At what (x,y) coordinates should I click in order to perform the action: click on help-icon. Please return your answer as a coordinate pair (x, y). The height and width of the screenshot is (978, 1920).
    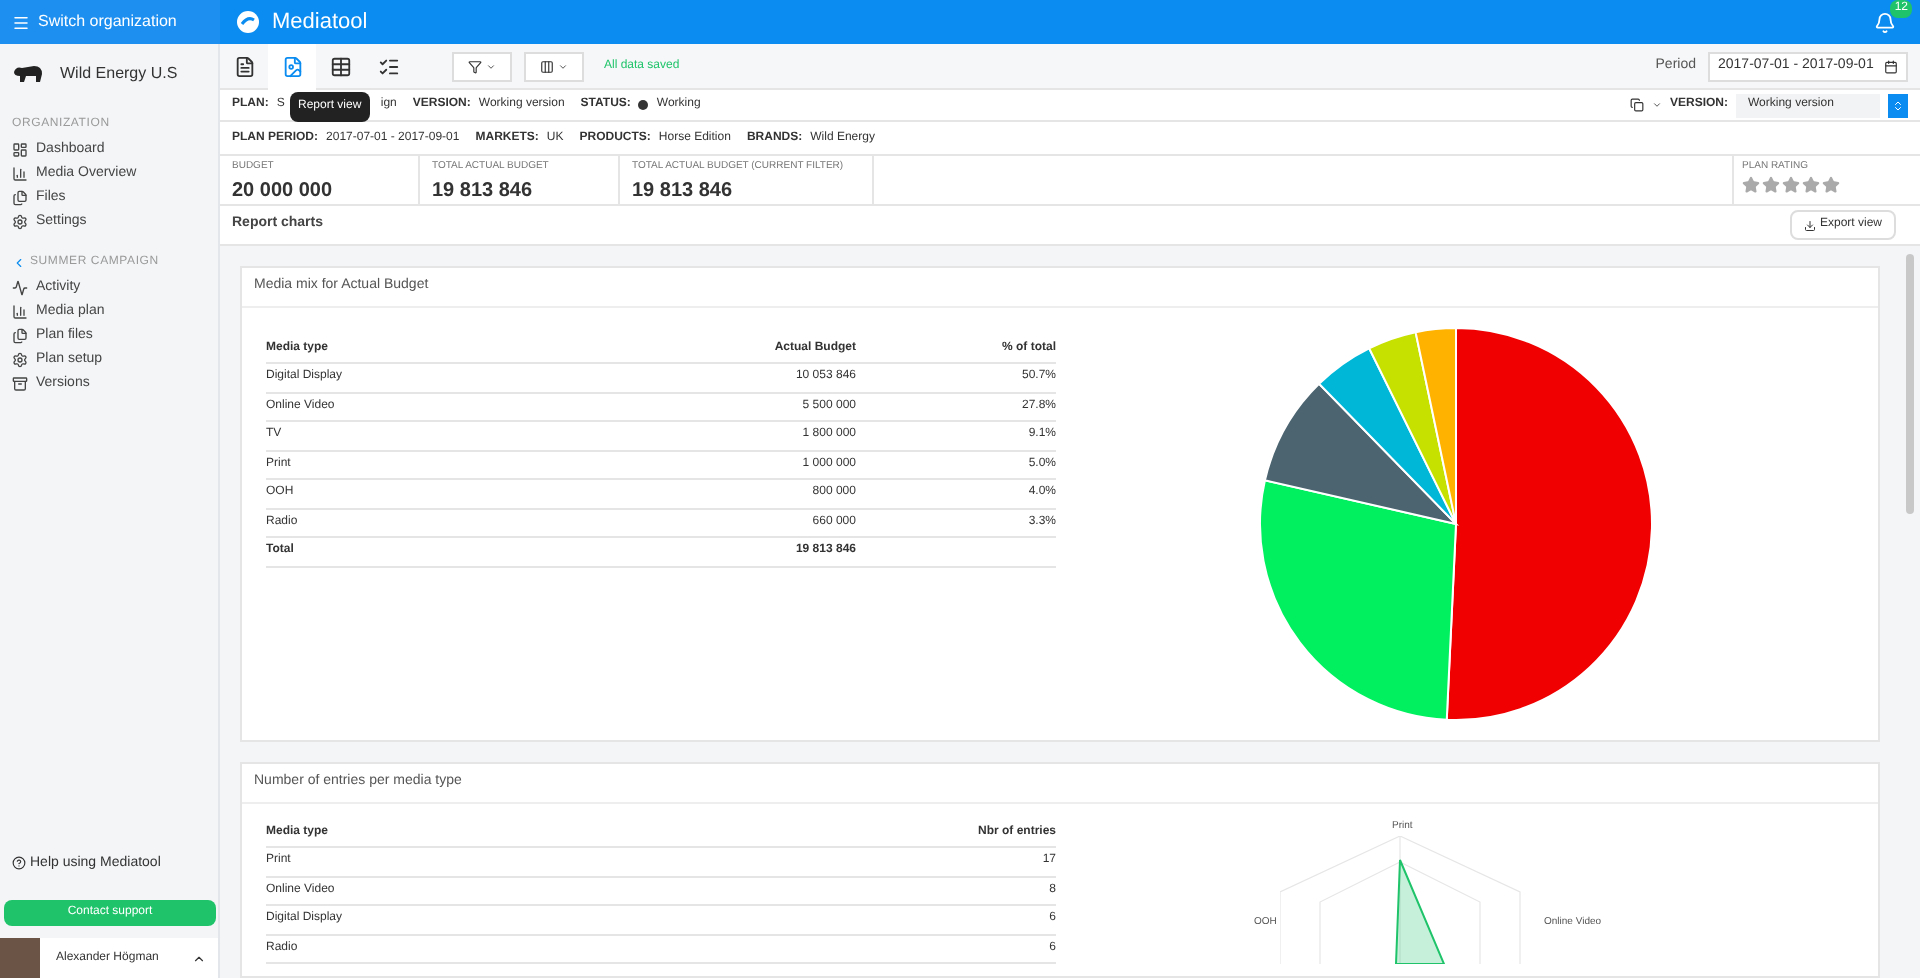
    Looking at the image, I should click on (19, 863).